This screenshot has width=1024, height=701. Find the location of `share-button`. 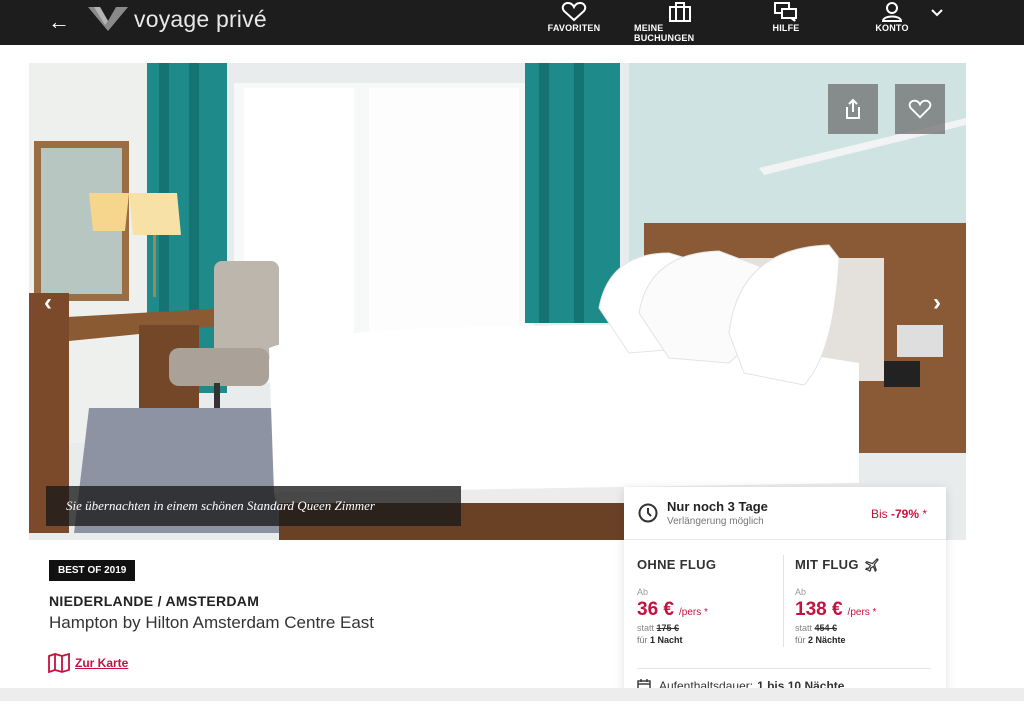

share-button is located at coordinates (853, 109).